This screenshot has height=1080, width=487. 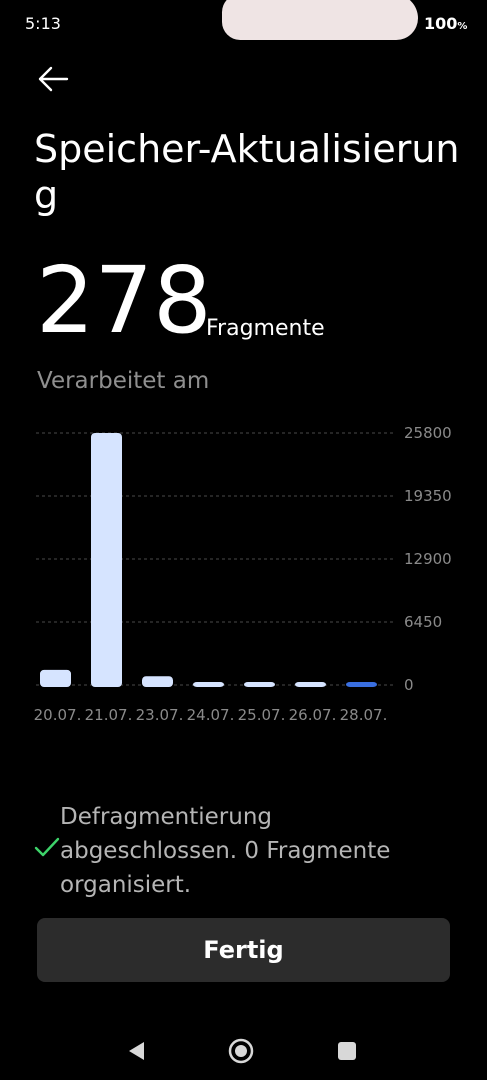 What do you see at coordinates (47, 847) in the screenshot?
I see `check-icon` at bounding box center [47, 847].